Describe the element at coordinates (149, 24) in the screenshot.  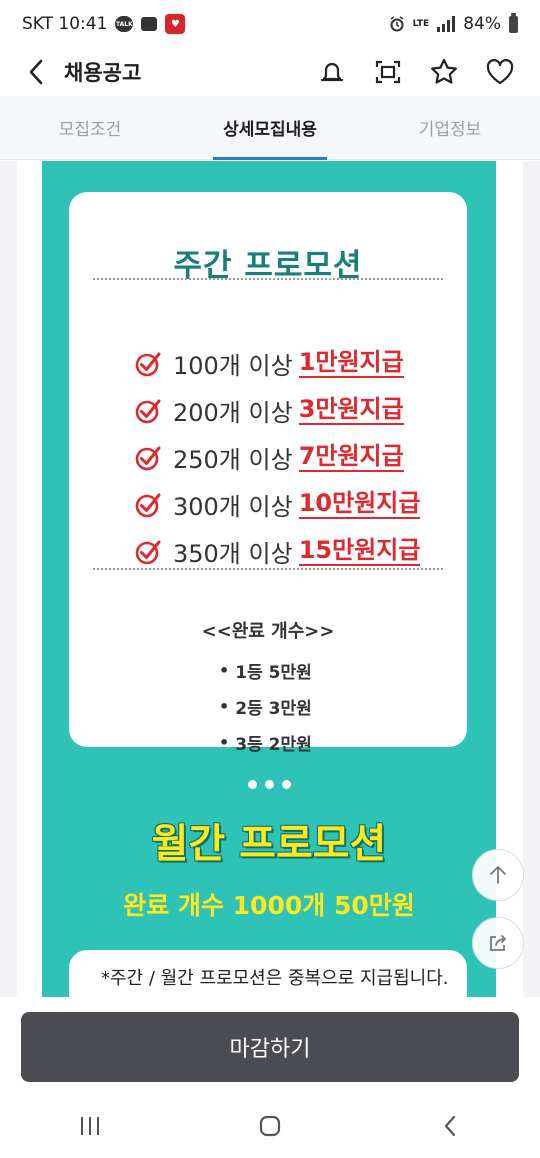
I see `message-icon` at that location.